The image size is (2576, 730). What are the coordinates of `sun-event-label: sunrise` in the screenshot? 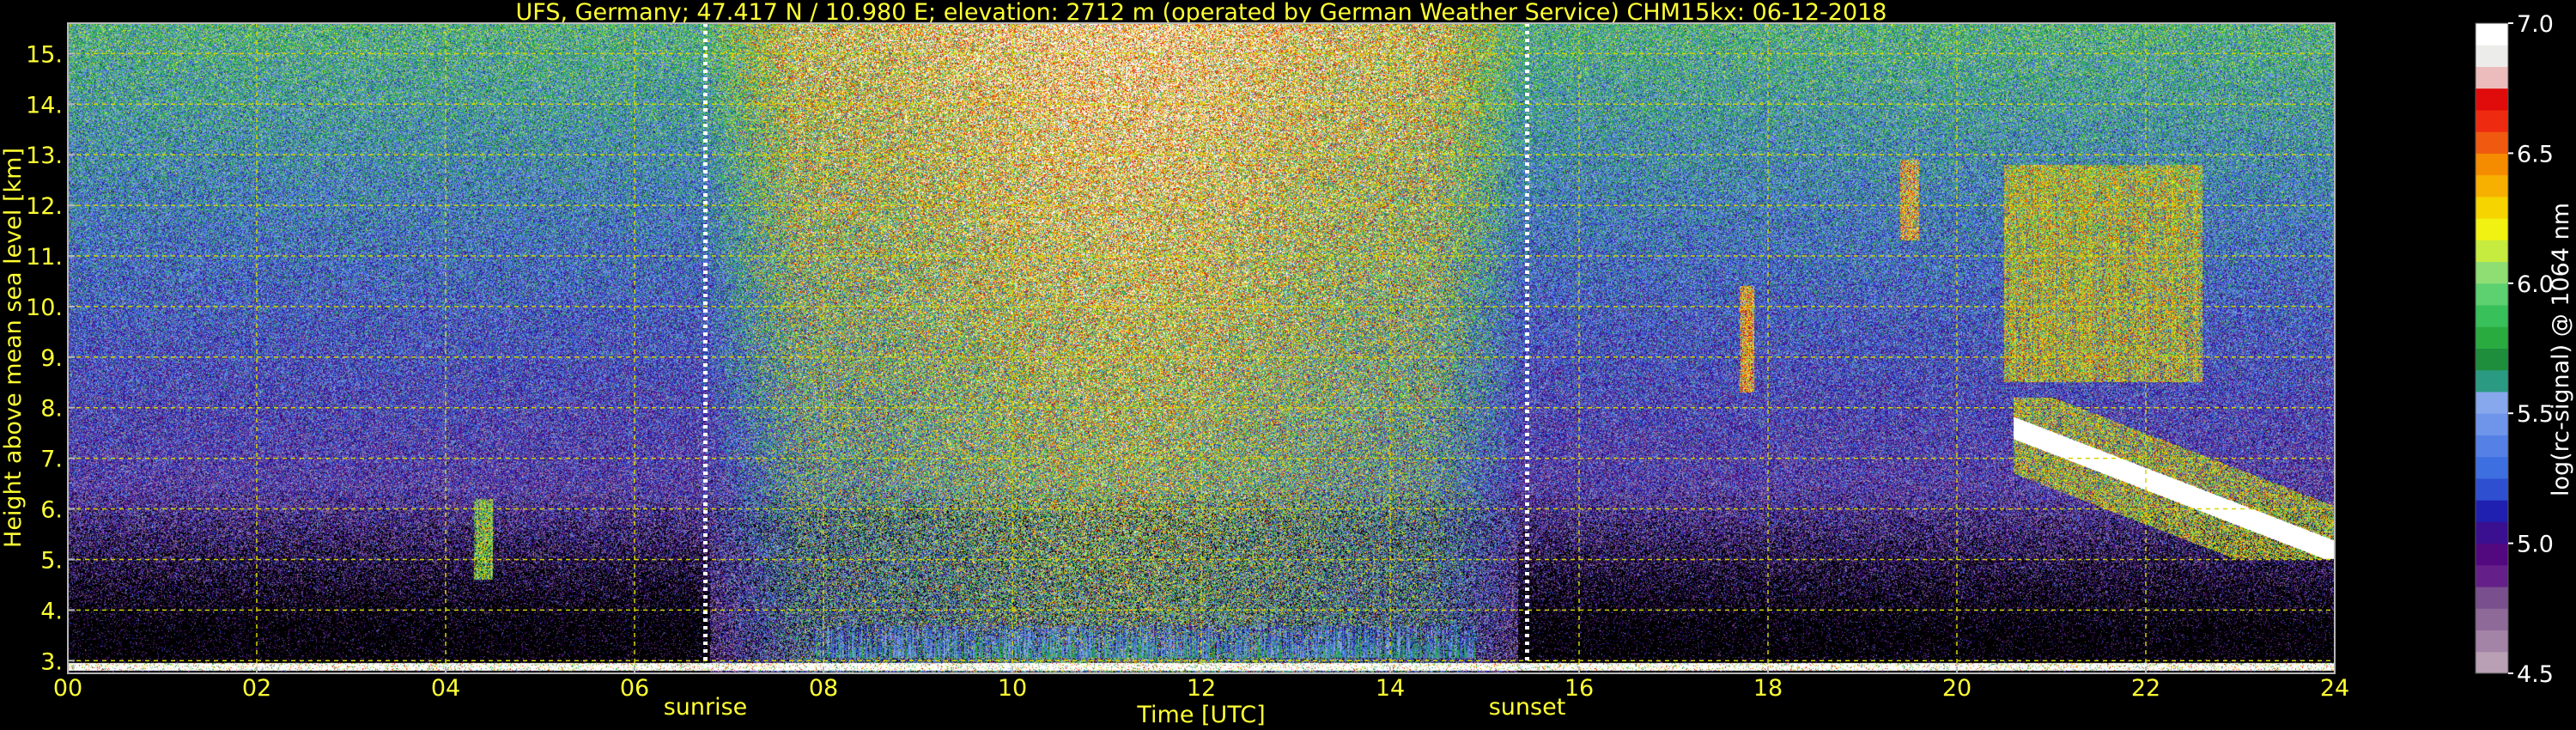 It's located at (706, 707).